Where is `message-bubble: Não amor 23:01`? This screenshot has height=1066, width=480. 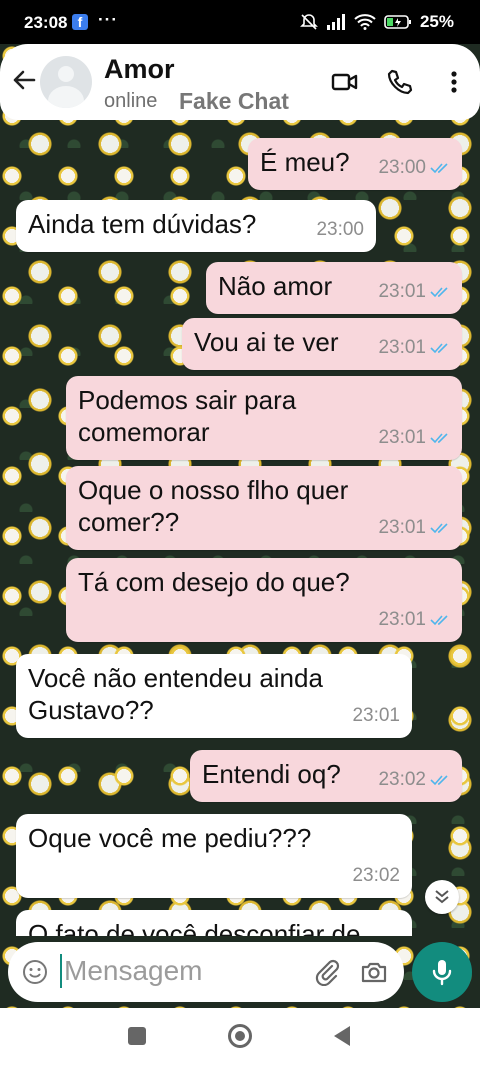 message-bubble: Não amor 23:01 is located at coordinates (334, 288).